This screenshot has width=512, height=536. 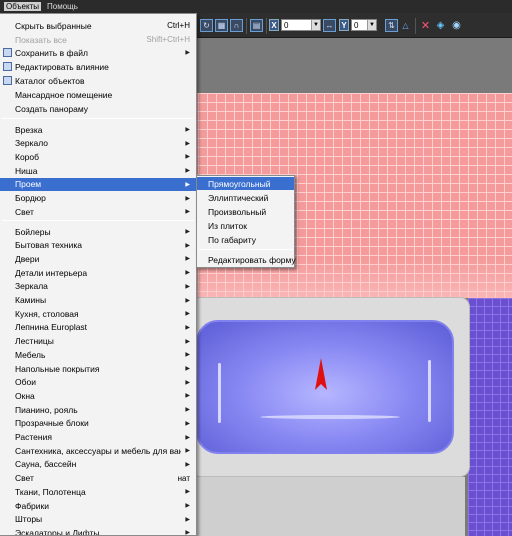 What do you see at coordinates (183, 478) in the screenshot?
I see `shortcut-label: нат` at bounding box center [183, 478].